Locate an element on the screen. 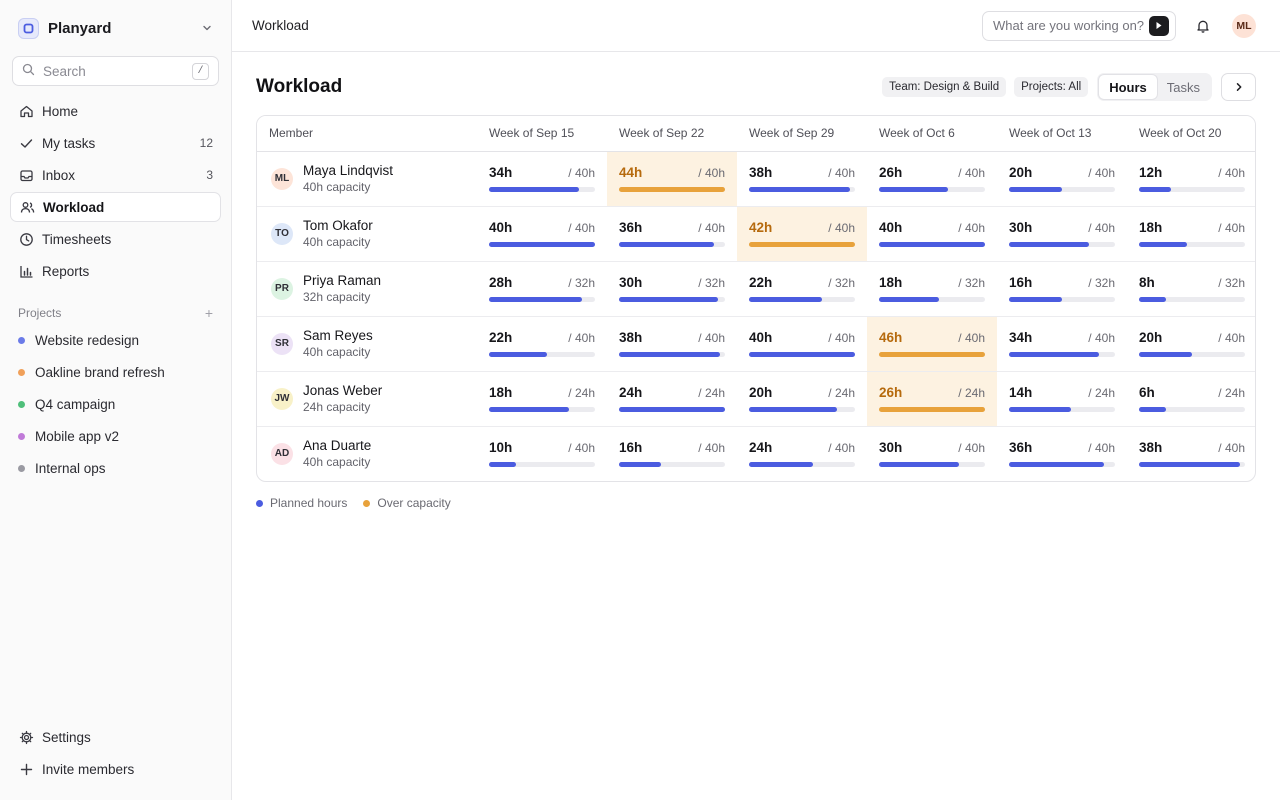 The width and height of the screenshot is (1280, 800). member-cell: TO Tom Okafor 40h capacity is located at coordinates (367, 234).